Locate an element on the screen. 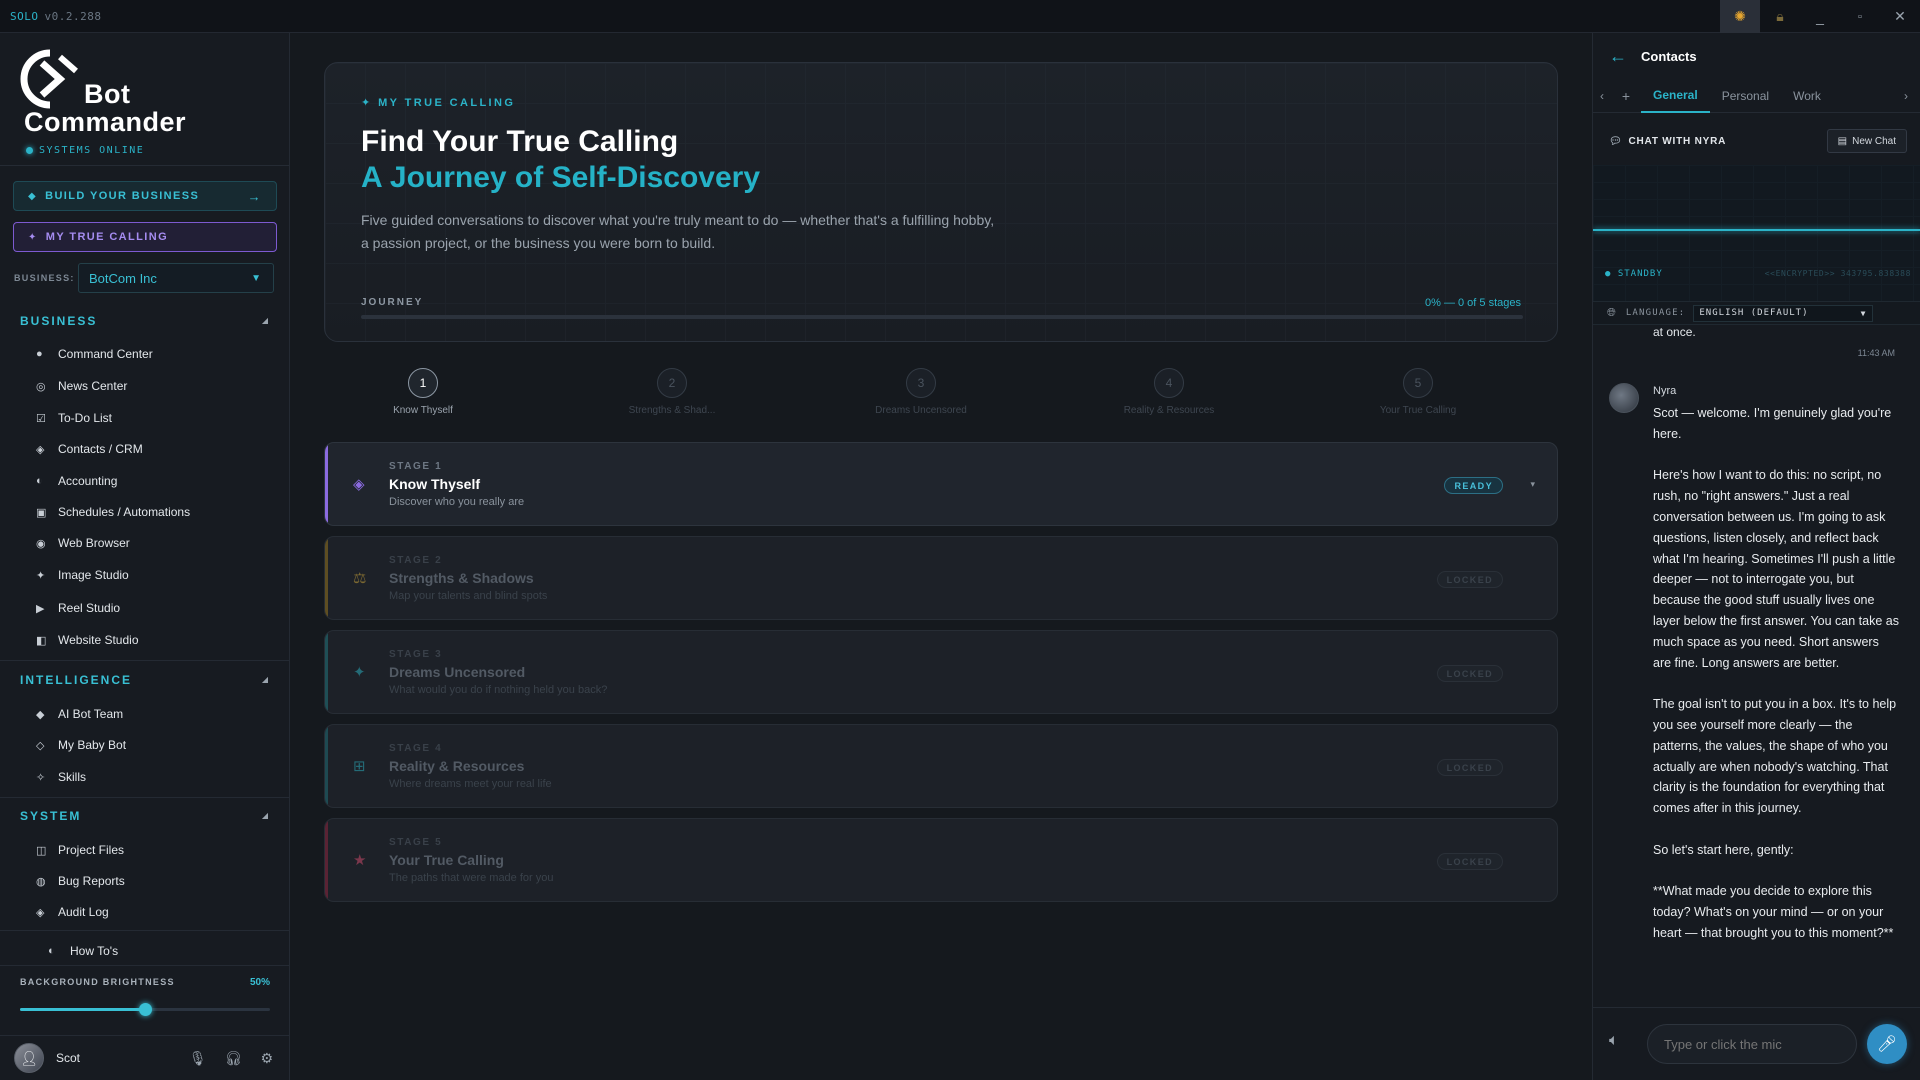  nav-todo-list: ☑ To-Do List is located at coordinates (74, 418).